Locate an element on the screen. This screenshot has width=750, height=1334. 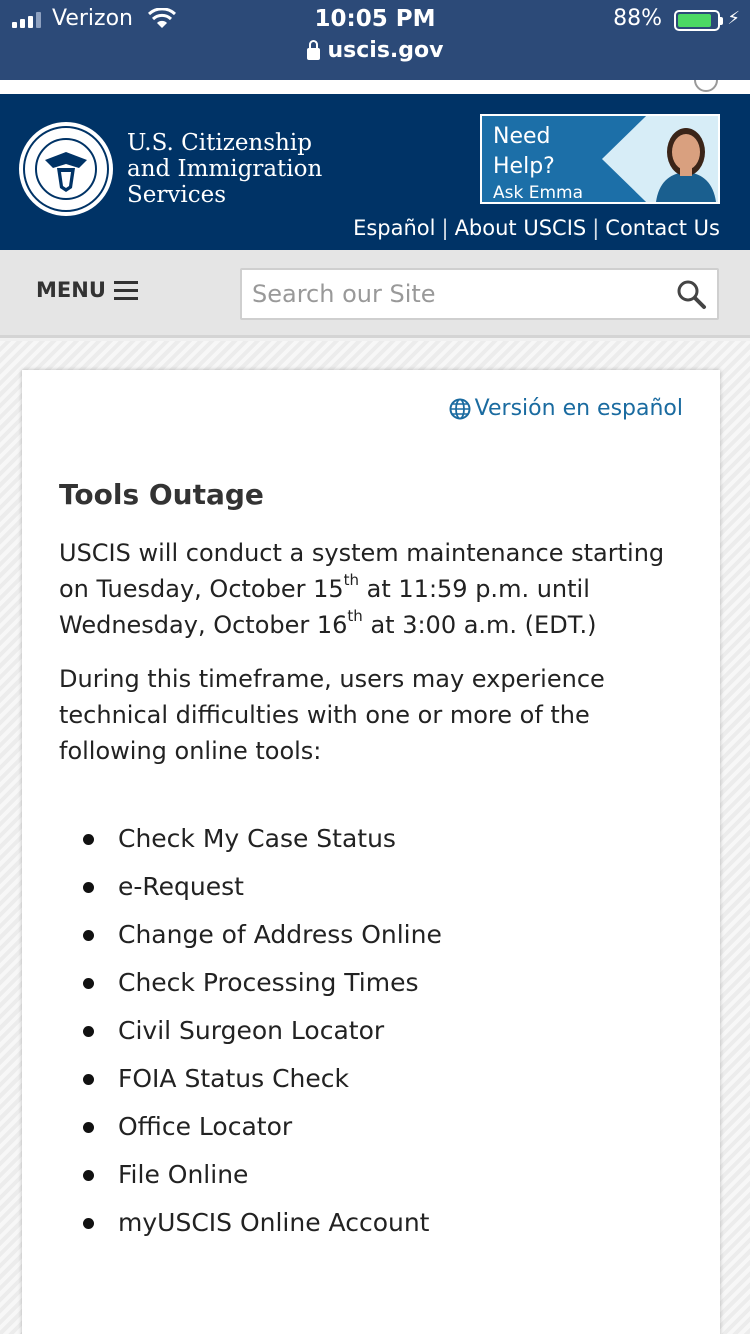
spanish-version-label: Versión en español is located at coordinates (578, 408).